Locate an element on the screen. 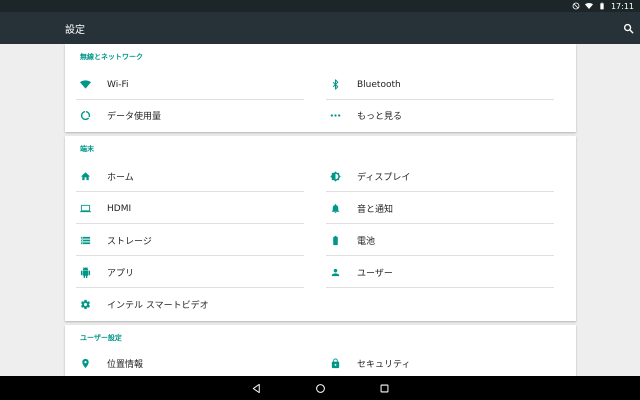 This screenshot has width=640, height=400. setting-hdmi: HDMI is located at coordinates (184, 208).